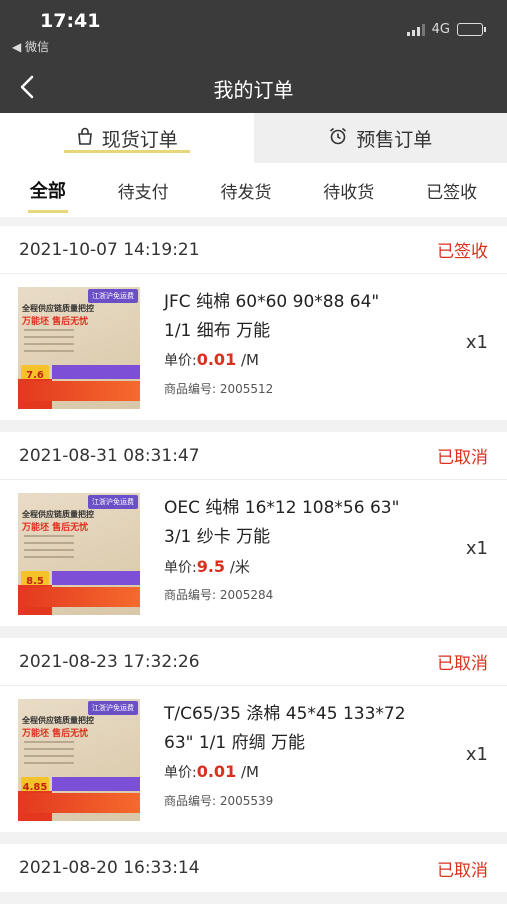  I want to click on top-bar: 17:41 ◀ 微信 4G 我的订单, so click(253, 56).